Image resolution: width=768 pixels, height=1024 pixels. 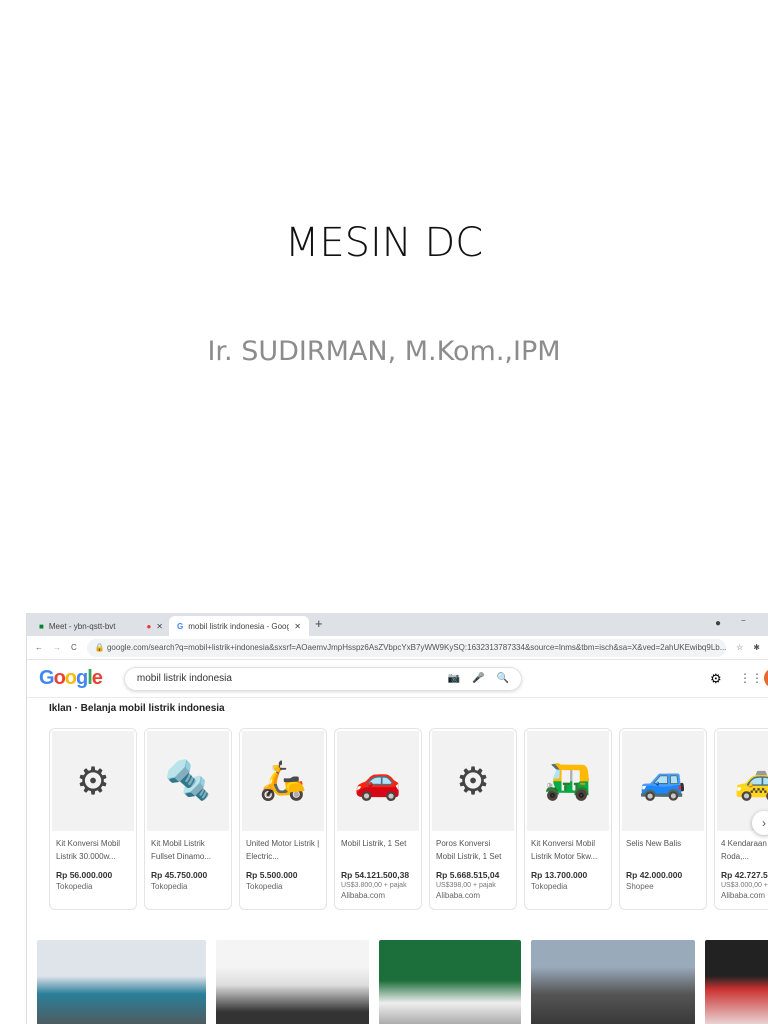 I want to click on product-image: 🚙, so click(x=663, y=781).